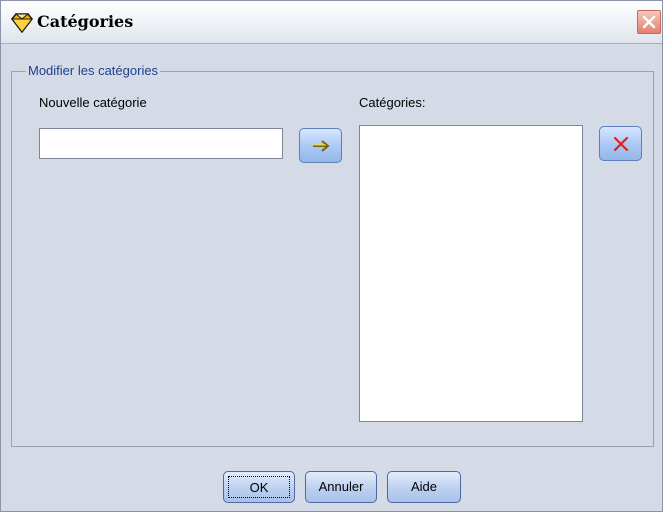 This screenshot has width=663, height=512. What do you see at coordinates (161, 143) in the screenshot?
I see `new-category-input` at bounding box center [161, 143].